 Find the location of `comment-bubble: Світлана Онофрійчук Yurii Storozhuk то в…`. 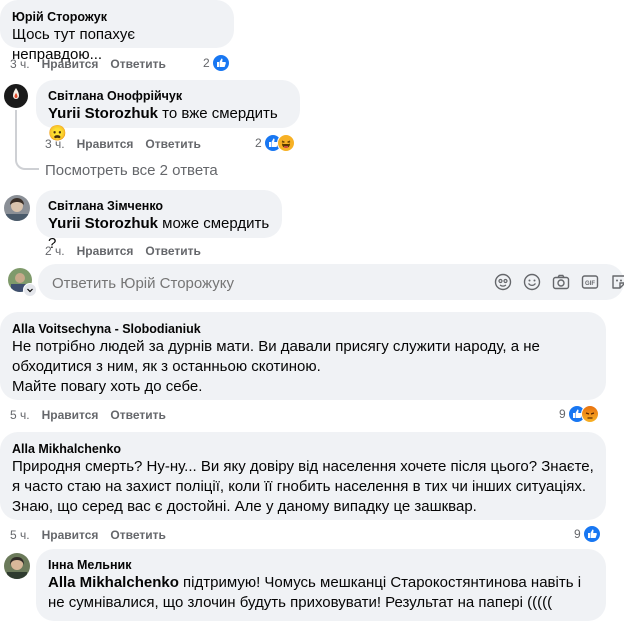

comment-bubble: Світлана Онофрійчук Yurii Storozhuk то в… is located at coordinates (168, 111).